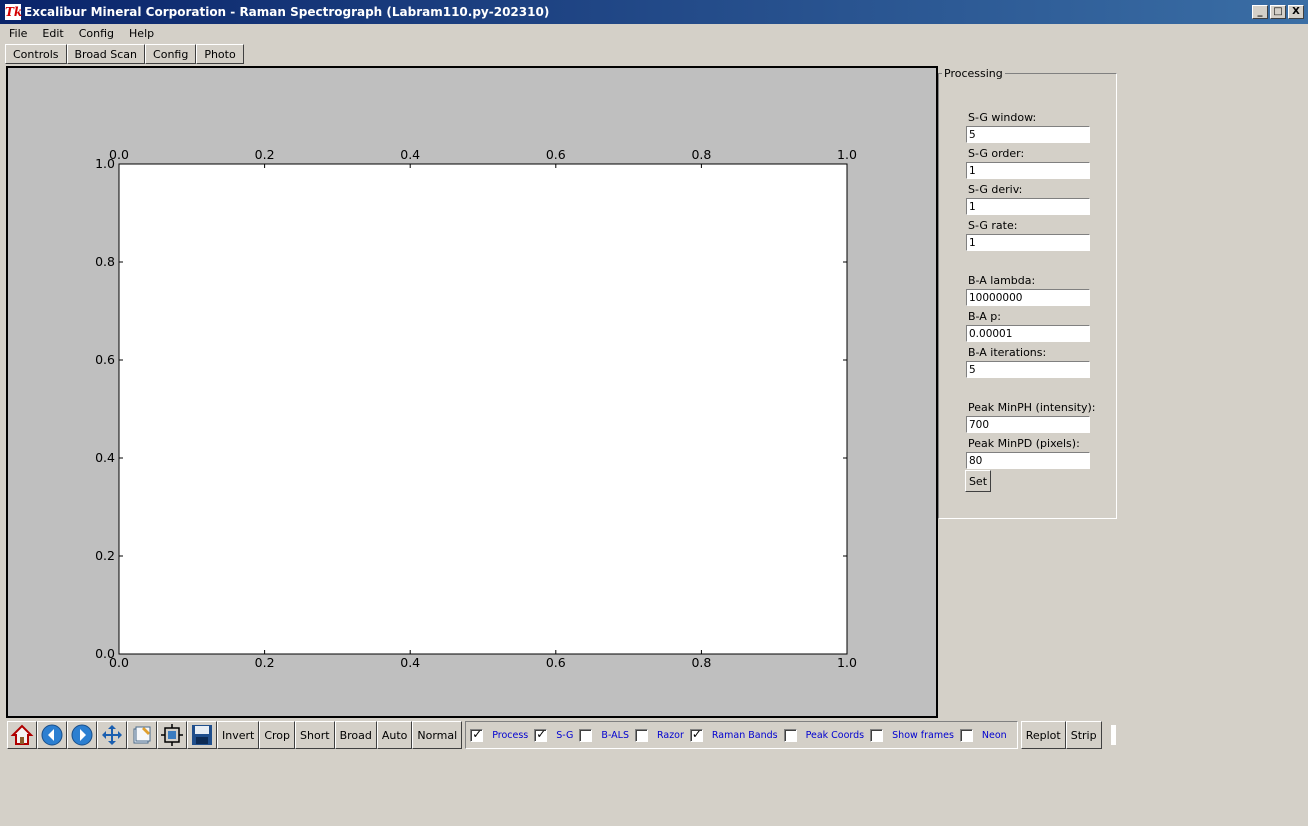 Image resolution: width=1308 pixels, height=826 pixels. Describe the element at coordinates (172, 735) in the screenshot. I see `configure-icon` at that location.